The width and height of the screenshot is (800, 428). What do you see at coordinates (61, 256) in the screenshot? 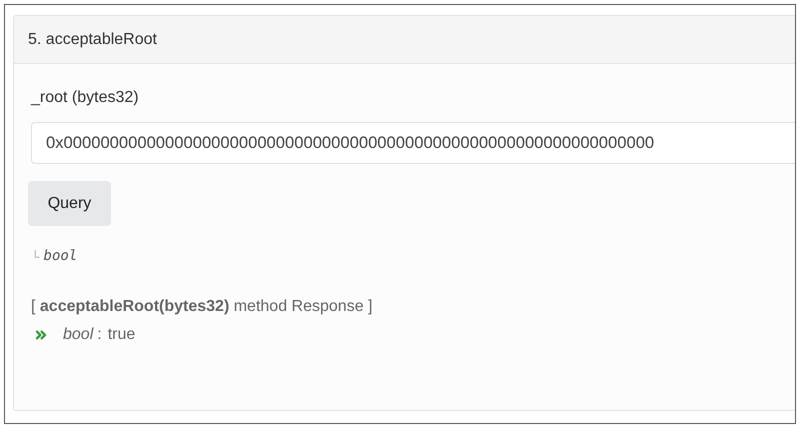
I see `output-type: bool` at bounding box center [61, 256].